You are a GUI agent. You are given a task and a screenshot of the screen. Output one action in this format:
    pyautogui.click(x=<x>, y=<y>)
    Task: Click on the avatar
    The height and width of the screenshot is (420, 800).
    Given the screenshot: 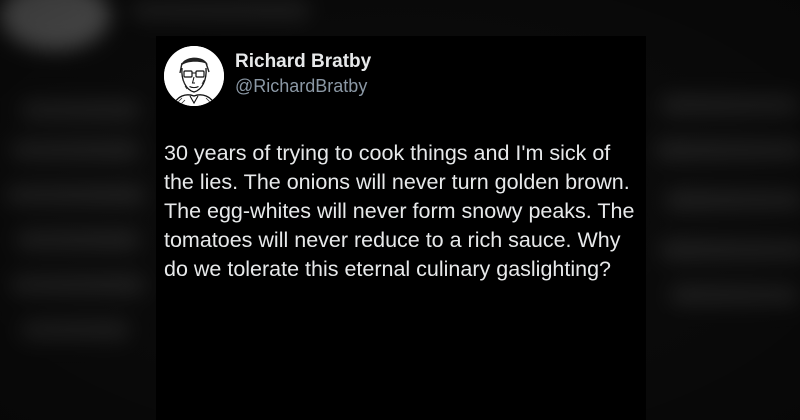 What is the action you would take?
    pyautogui.click(x=194, y=76)
    